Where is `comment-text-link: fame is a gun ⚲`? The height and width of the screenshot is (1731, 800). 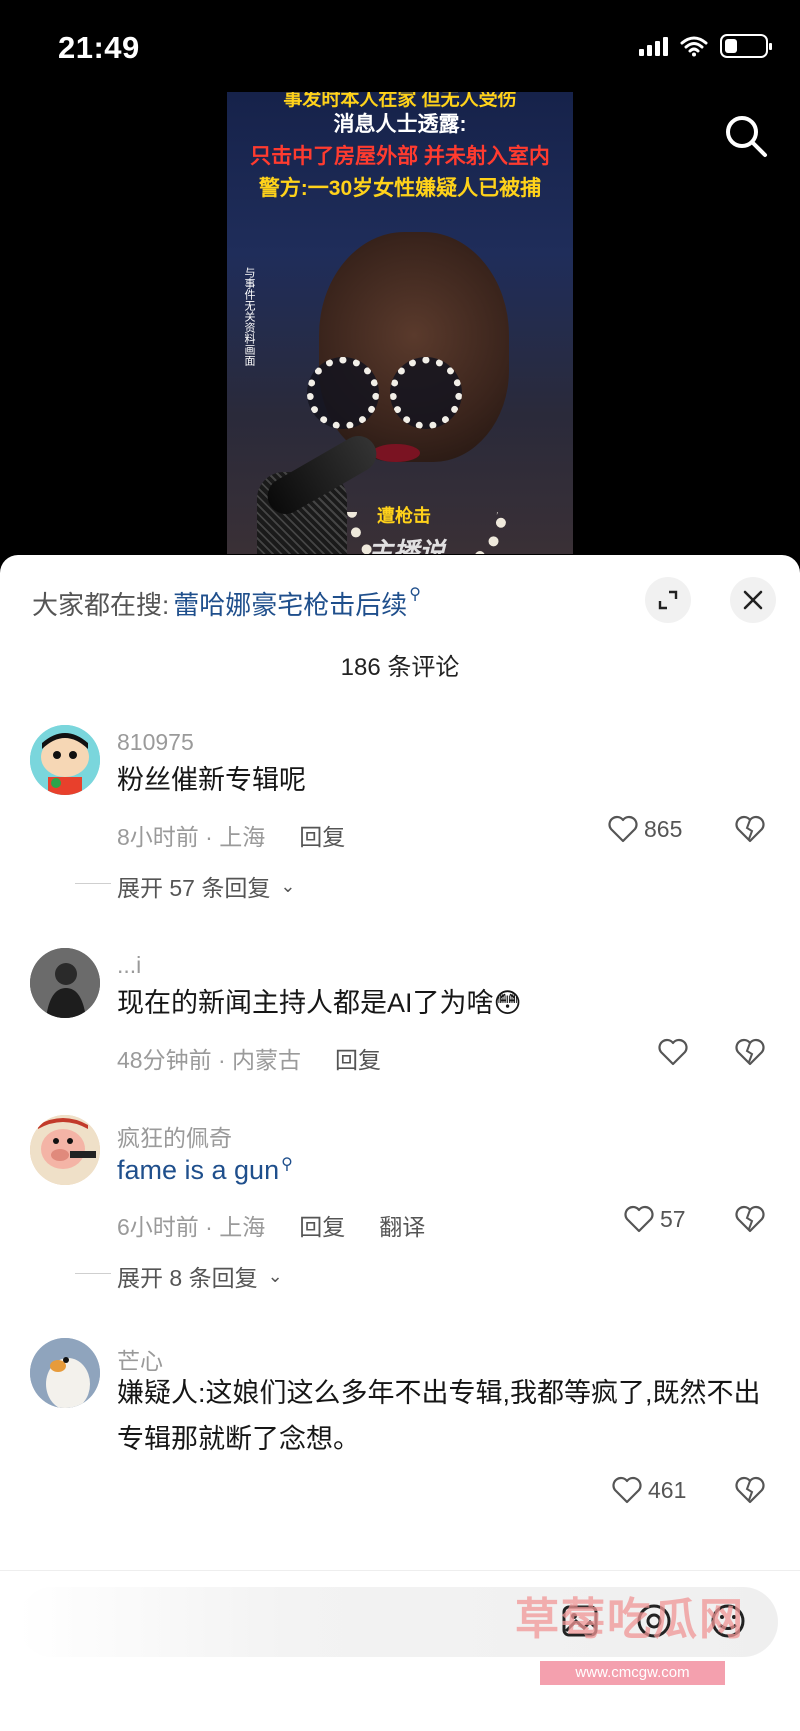 comment-text-link: fame is a gun ⚲ is located at coordinates (437, 1172).